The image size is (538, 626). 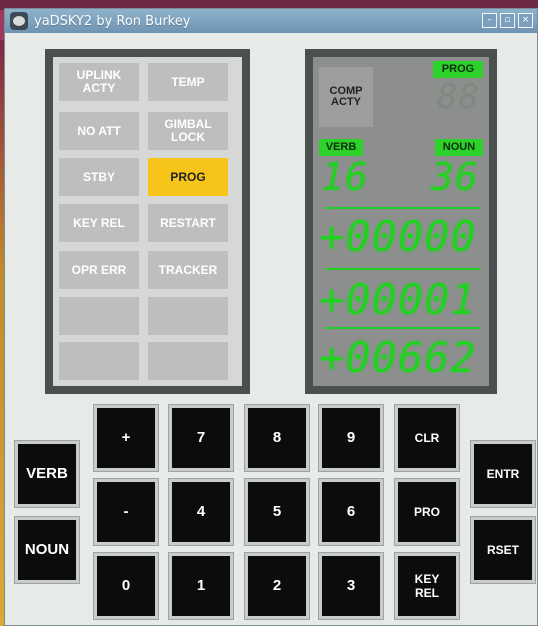 What do you see at coordinates (99, 177) in the screenshot?
I see `lamp-stby: STBY` at bounding box center [99, 177].